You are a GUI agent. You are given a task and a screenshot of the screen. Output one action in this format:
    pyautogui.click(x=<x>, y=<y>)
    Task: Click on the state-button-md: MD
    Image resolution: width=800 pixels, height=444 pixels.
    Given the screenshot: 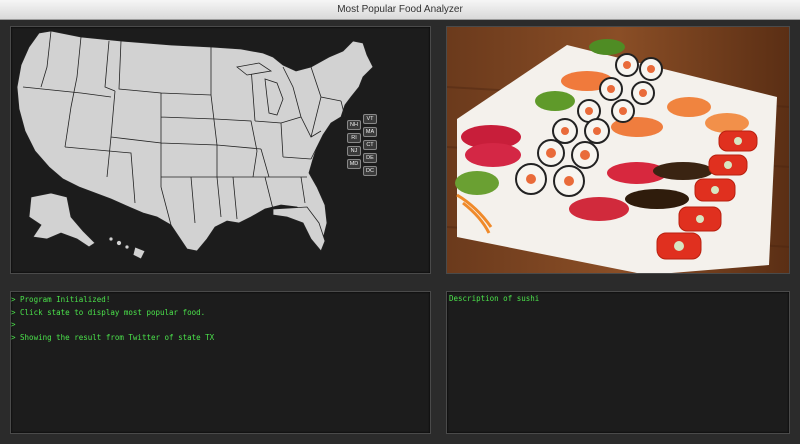 What is the action you would take?
    pyautogui.click(x=354, y=164)
    